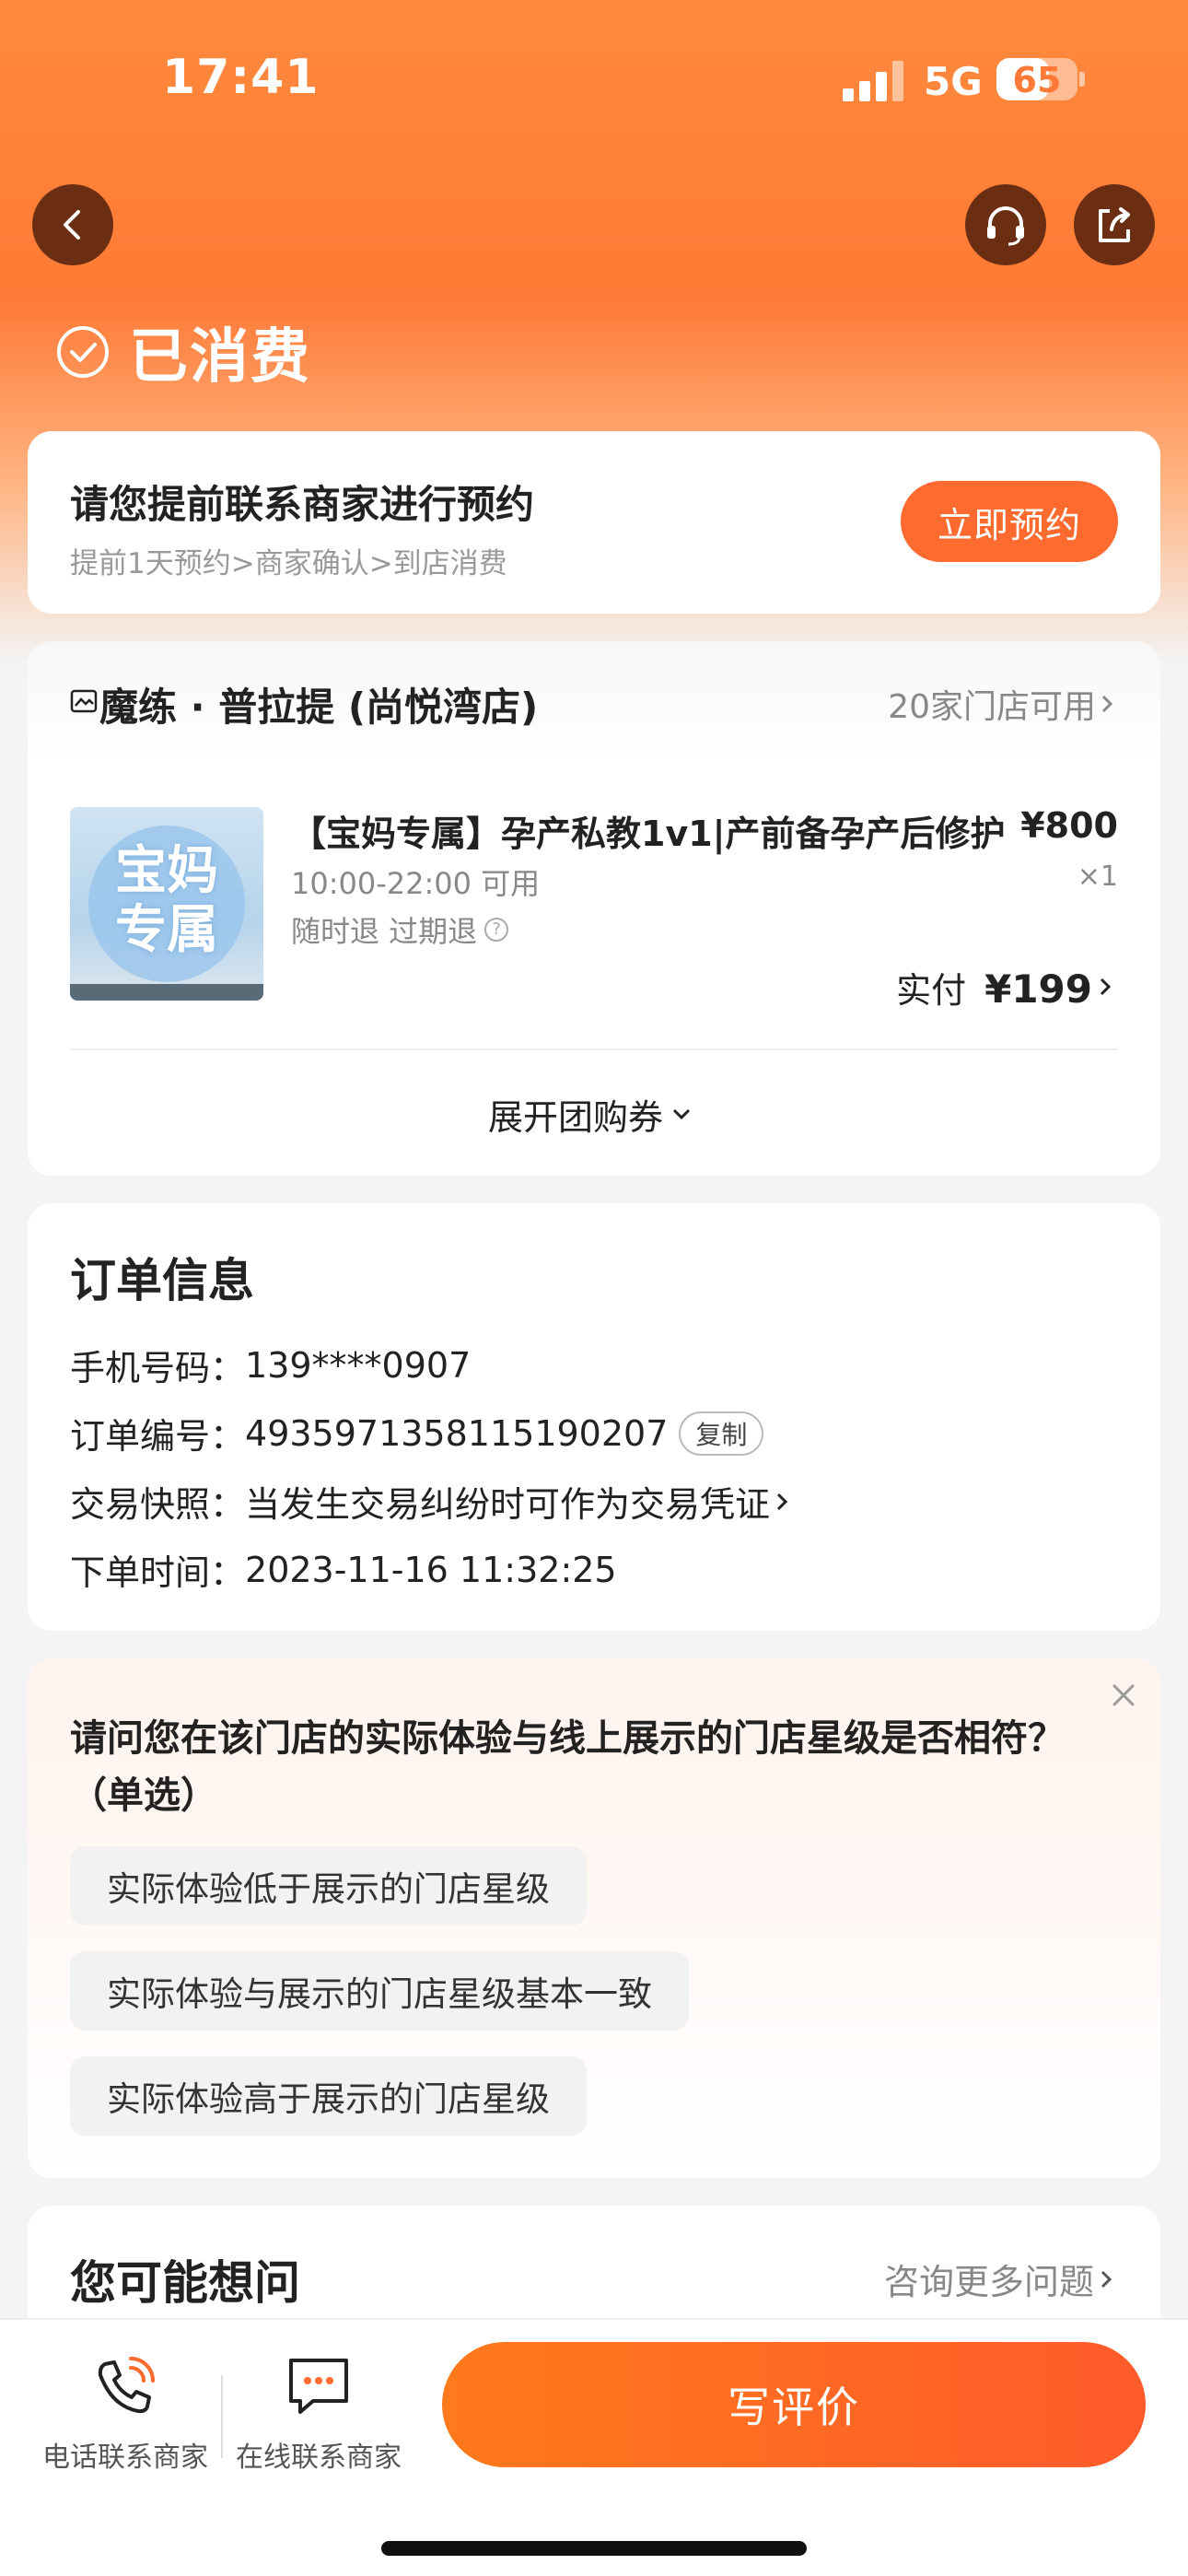 The image size is (1188, 2576). I want to click on expand-vouchers-button: 展开团购券, so click(594, 1114).